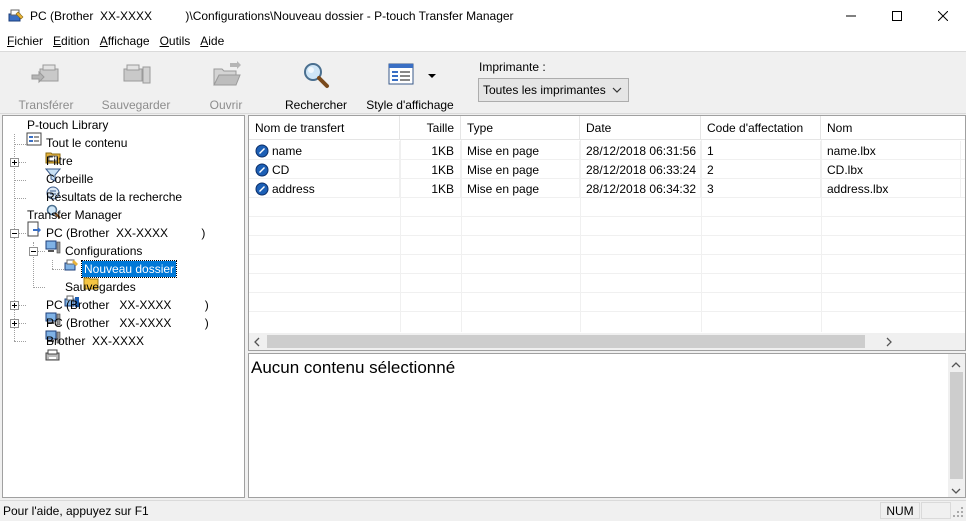 The width and height of the screenshot is (966, 521). What do you see at coordinates (24, 222) in the screenshot?
I see `transfer-manager-icon` at bounding box center [24, 222].